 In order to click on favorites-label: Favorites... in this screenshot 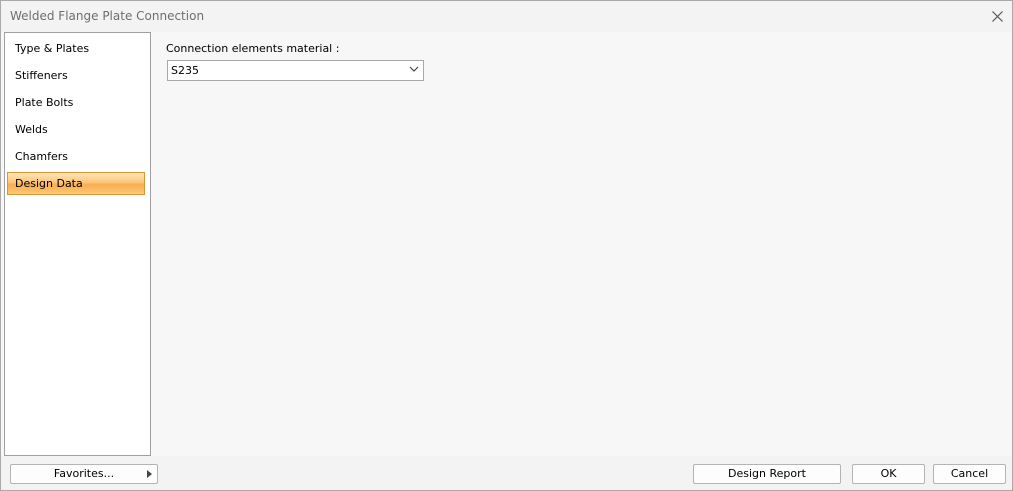, I will do `click(84, 473)`.